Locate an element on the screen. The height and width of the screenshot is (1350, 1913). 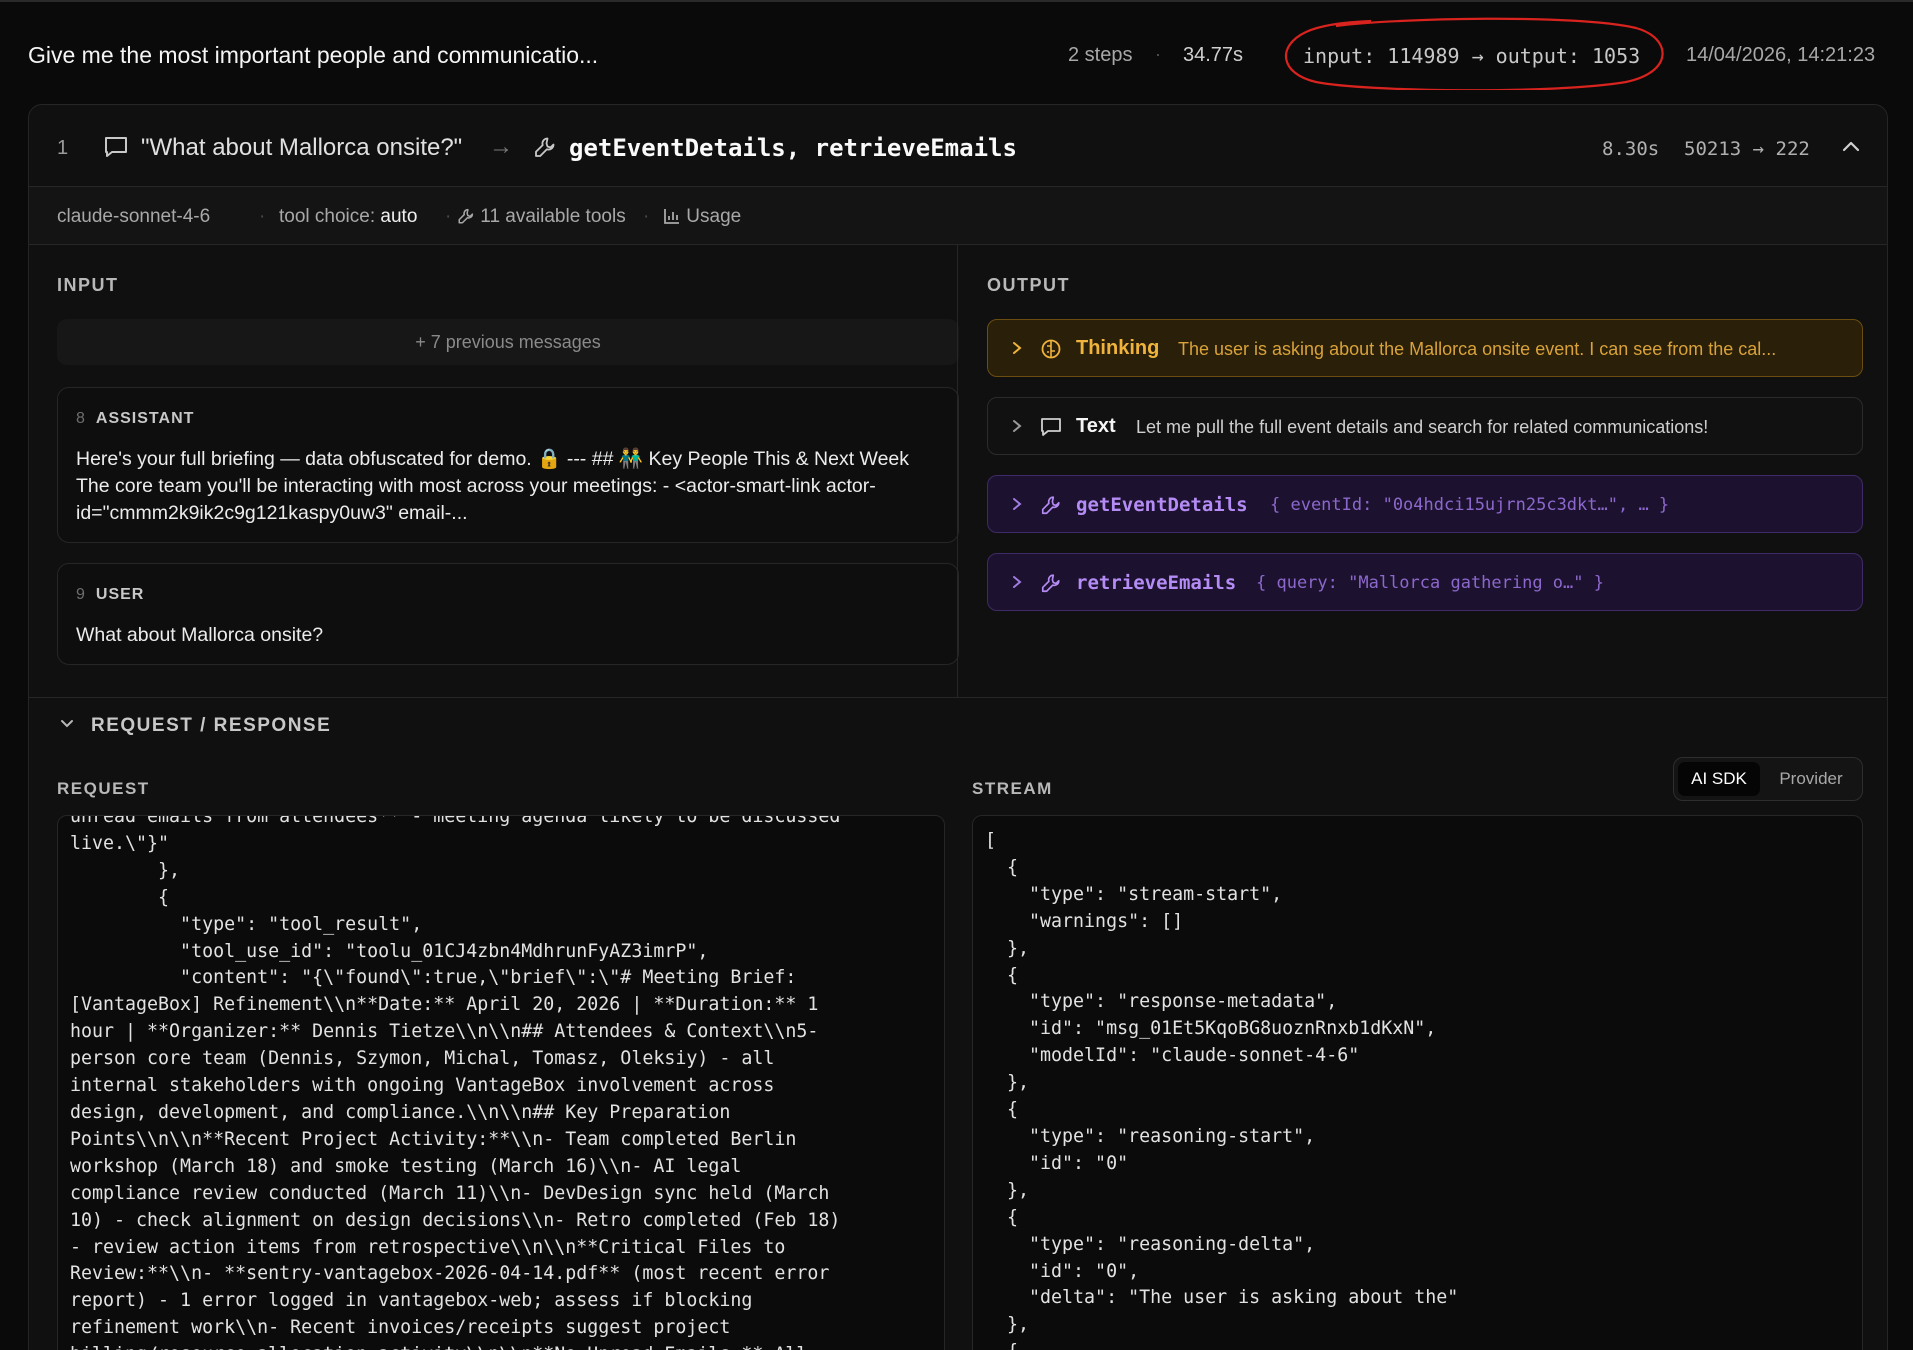
output-label: OUTPUT is located at coordinates (1028, 285).